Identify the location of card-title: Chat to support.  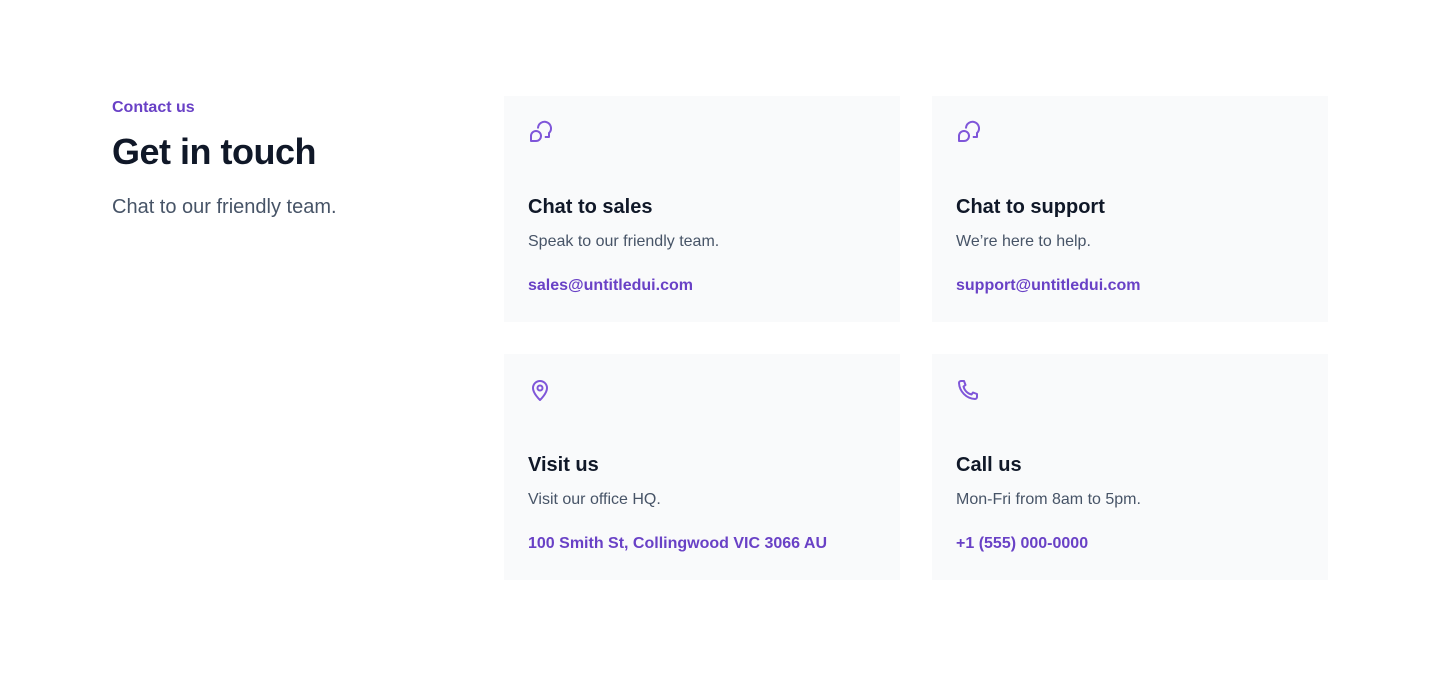
(1030, 207).